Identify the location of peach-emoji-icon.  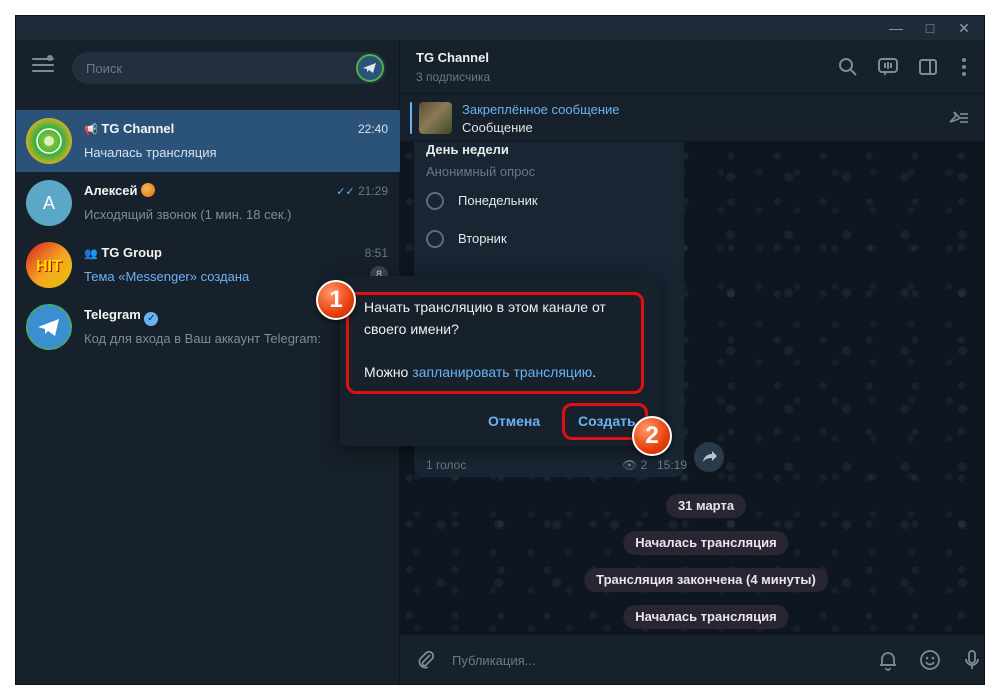
(148, 190).